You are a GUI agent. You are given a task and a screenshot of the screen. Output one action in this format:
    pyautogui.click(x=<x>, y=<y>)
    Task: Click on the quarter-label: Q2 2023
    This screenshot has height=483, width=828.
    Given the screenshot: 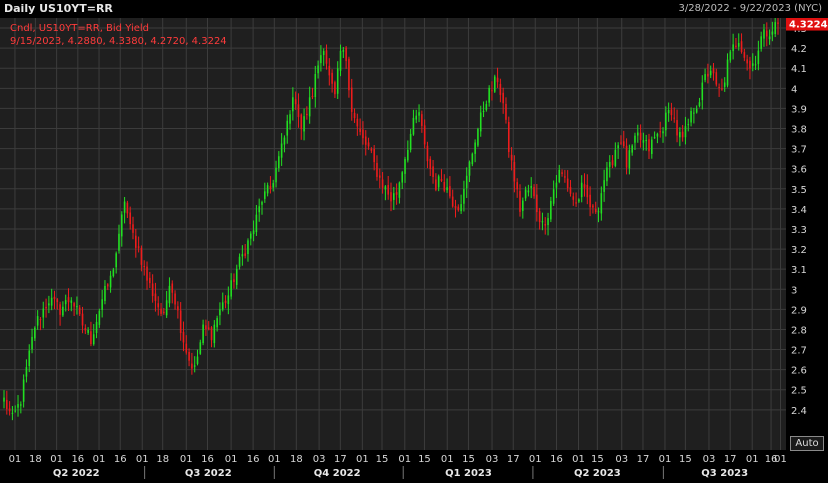 What is the action you would take?
    pyautogui.click(x=597, y=473)
    